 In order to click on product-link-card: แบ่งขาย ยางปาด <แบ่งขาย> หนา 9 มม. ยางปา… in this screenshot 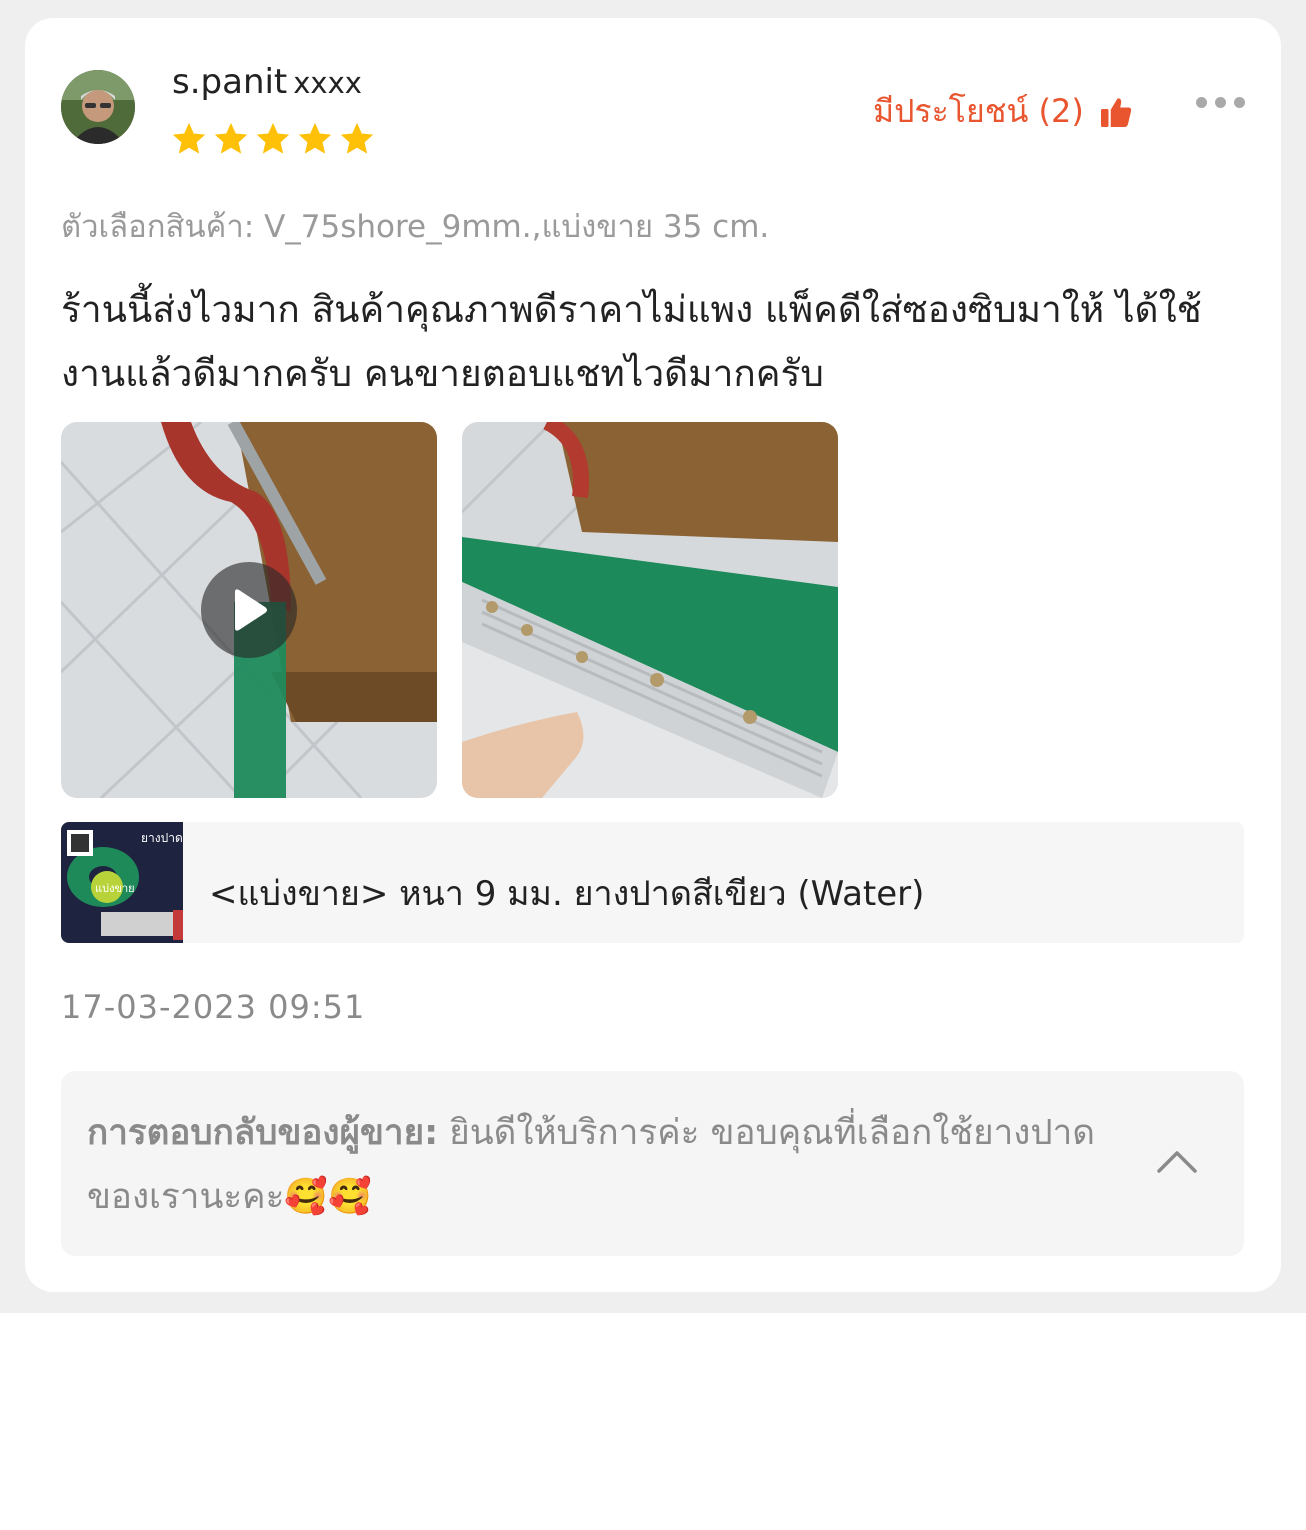, I will do `click(652, 882)`.